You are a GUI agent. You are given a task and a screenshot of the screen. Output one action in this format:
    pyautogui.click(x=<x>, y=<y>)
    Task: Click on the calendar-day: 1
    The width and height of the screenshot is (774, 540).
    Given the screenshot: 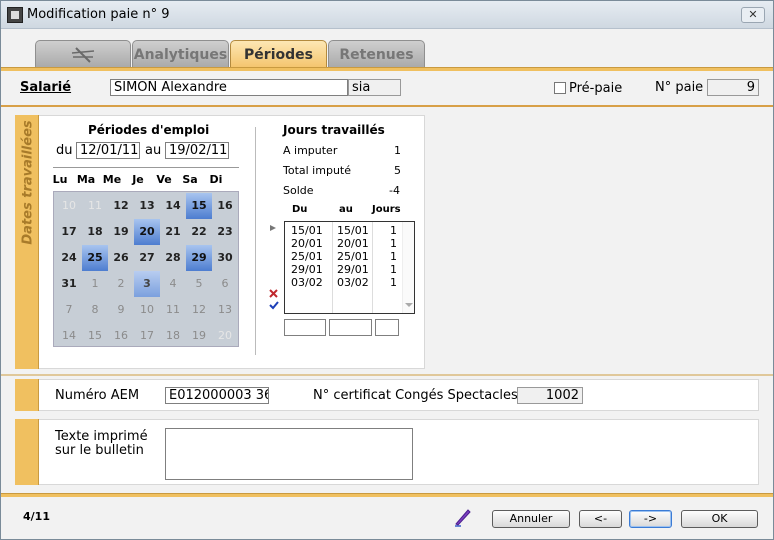 What is the action you would take?
    pyautogui.click(x=95, y=284)
    